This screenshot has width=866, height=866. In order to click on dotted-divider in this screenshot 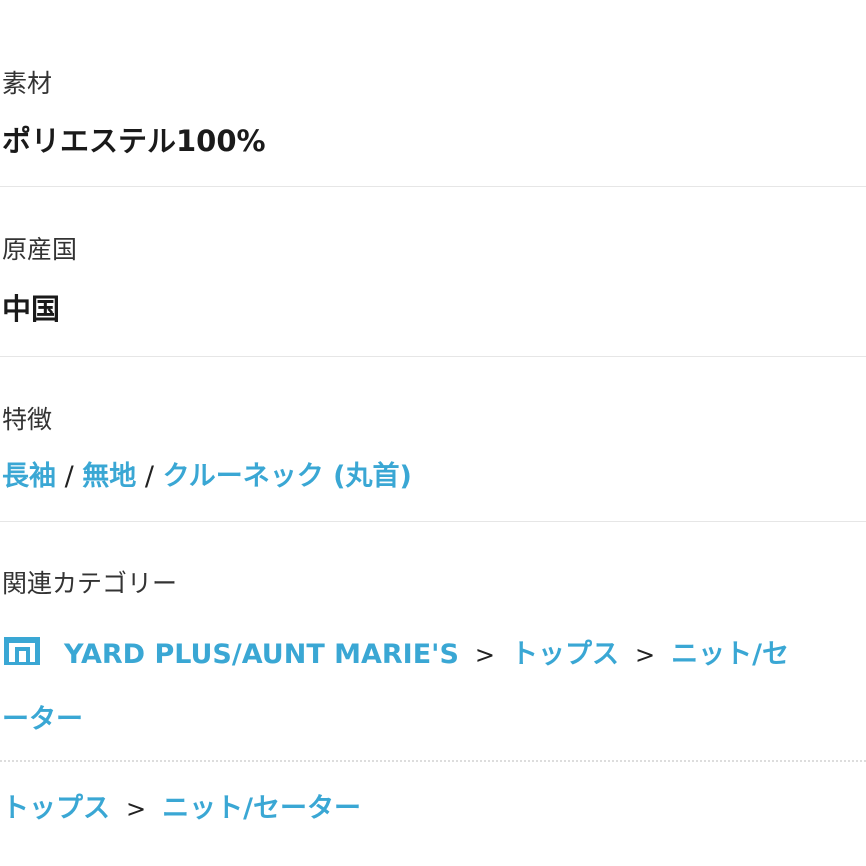, I will do `click(433, 761)`.